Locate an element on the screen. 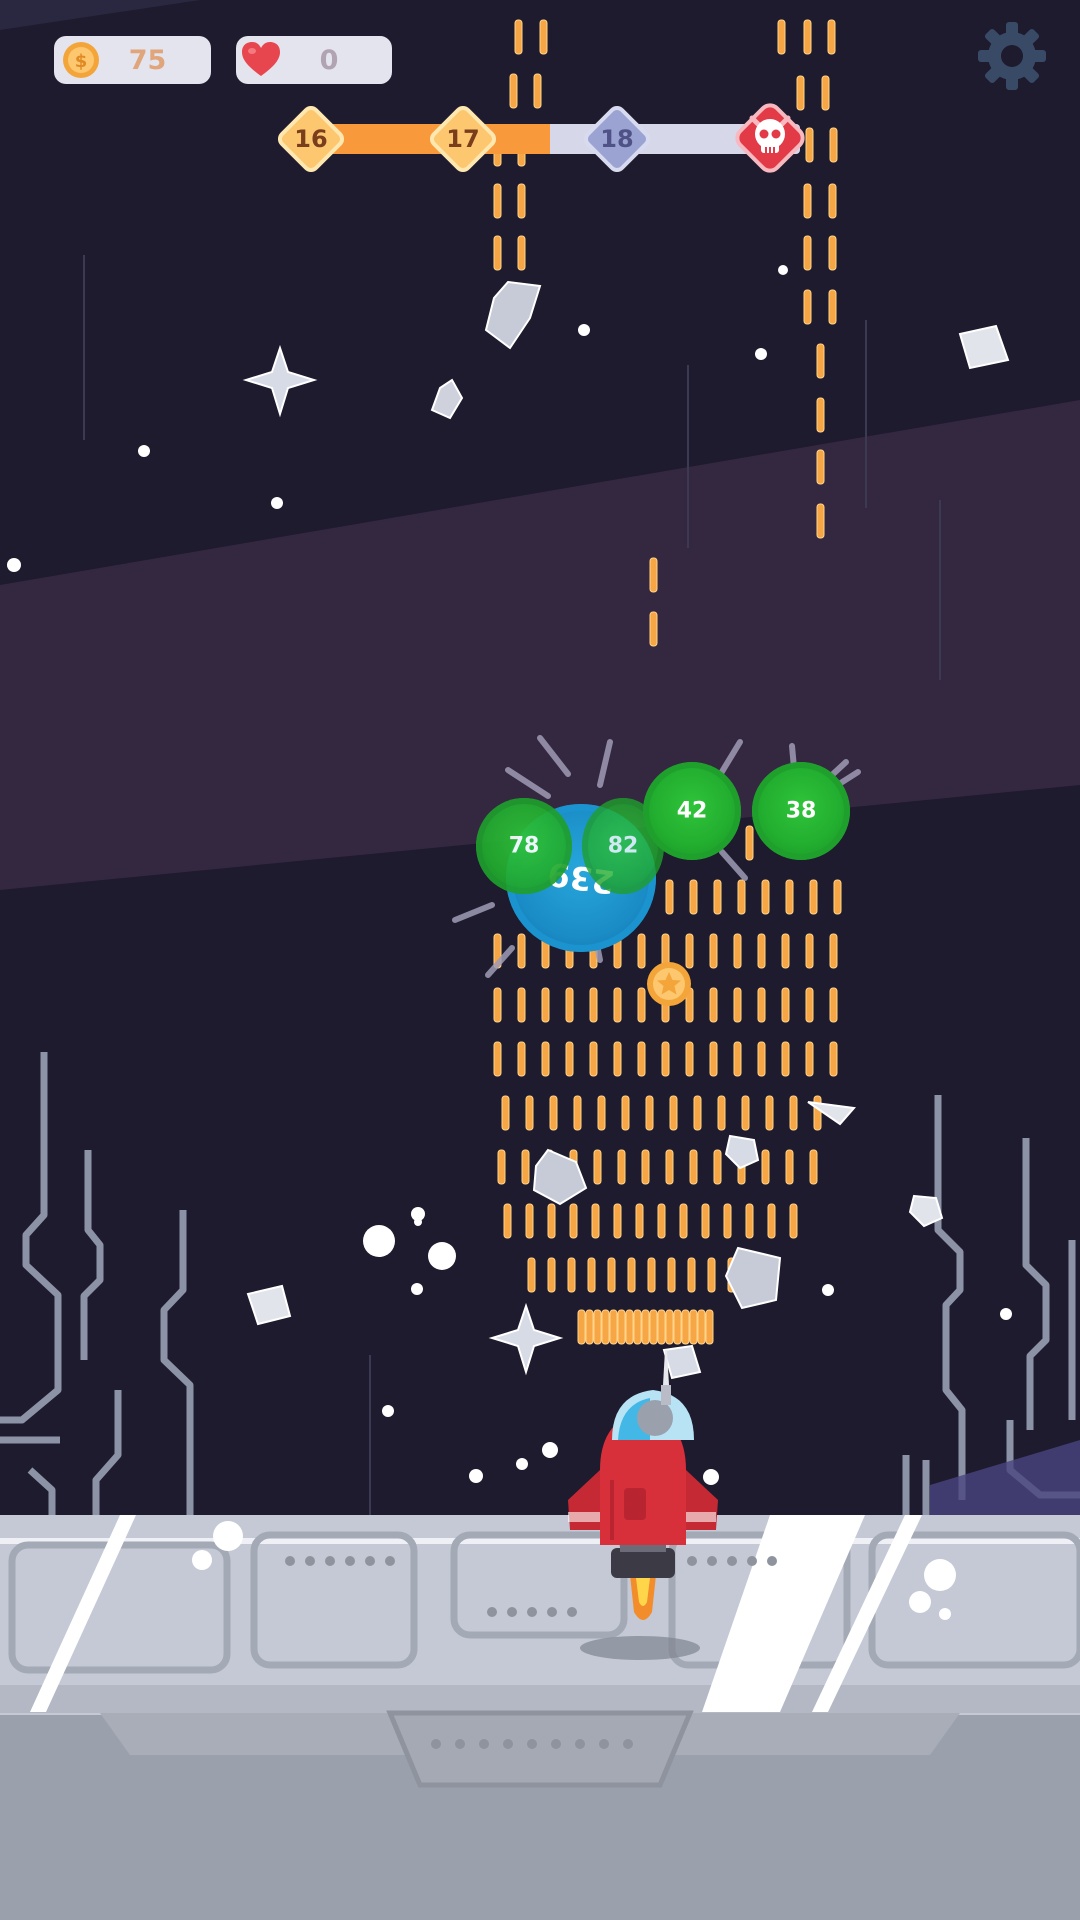 The height and width of the screenshot is (1920, 1080). progress-track is located at coordinates (550, 139).